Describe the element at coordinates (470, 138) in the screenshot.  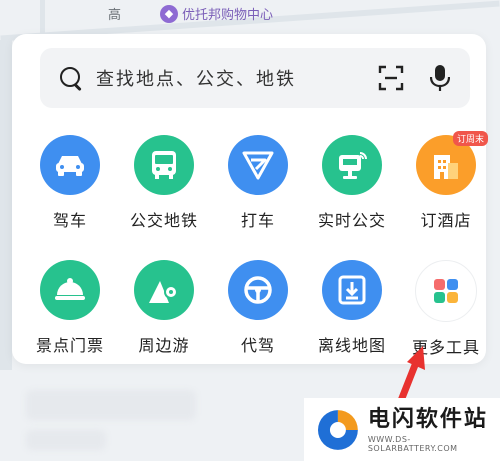
I see `weekend-badge: 订周末` at that location.